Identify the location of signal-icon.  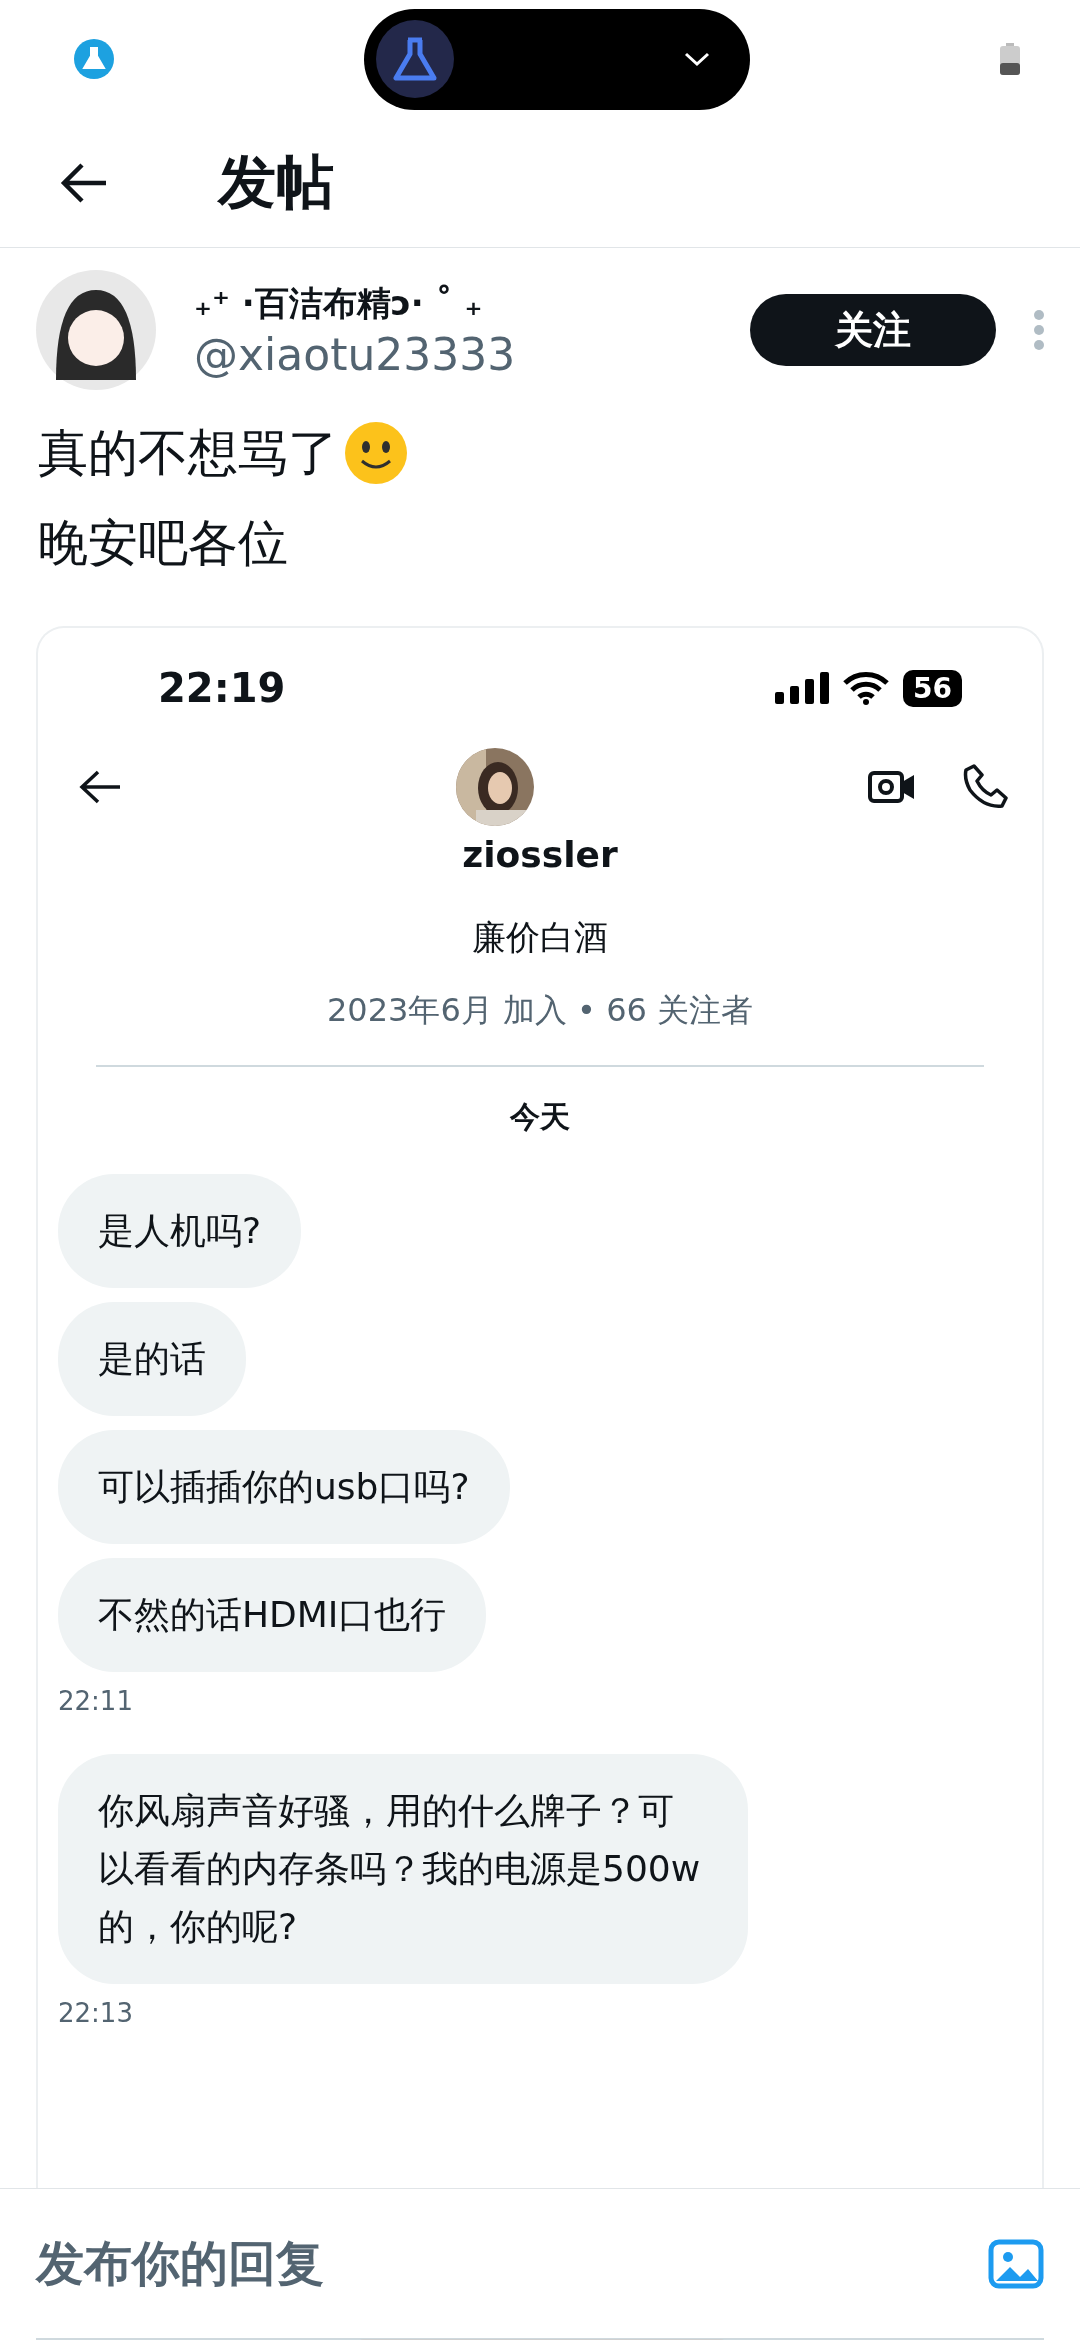
(802, 688).